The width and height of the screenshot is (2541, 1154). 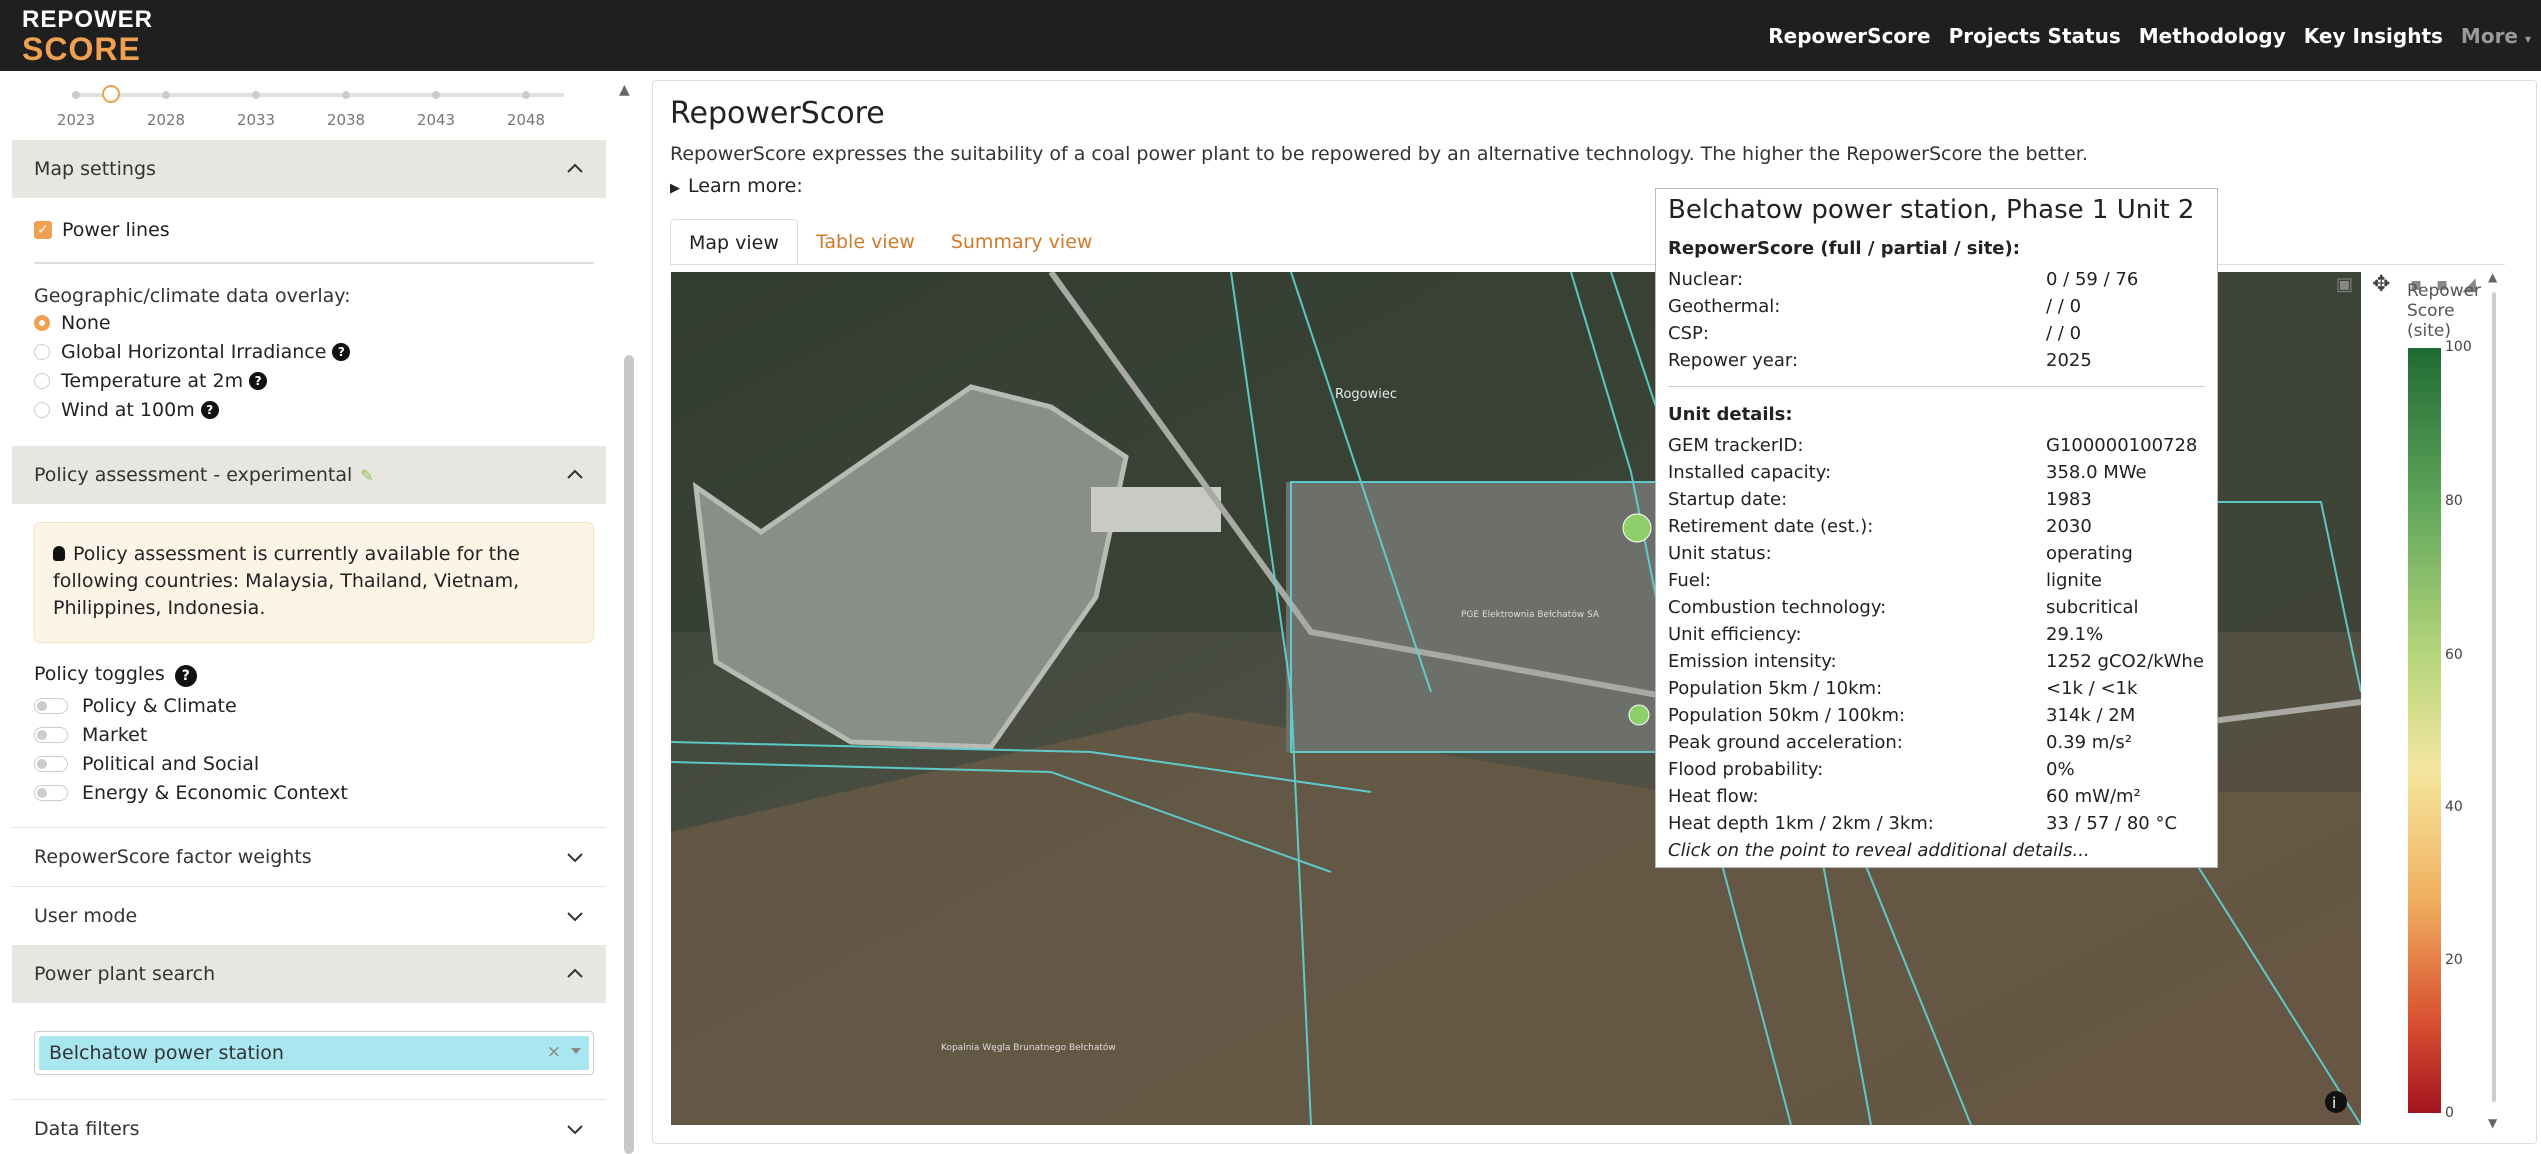 What do you see at coordinates (135, 706) in the screenshot?
I see `toggle-policy-climate: Policy & Climate` at bounding box center [135, 706].